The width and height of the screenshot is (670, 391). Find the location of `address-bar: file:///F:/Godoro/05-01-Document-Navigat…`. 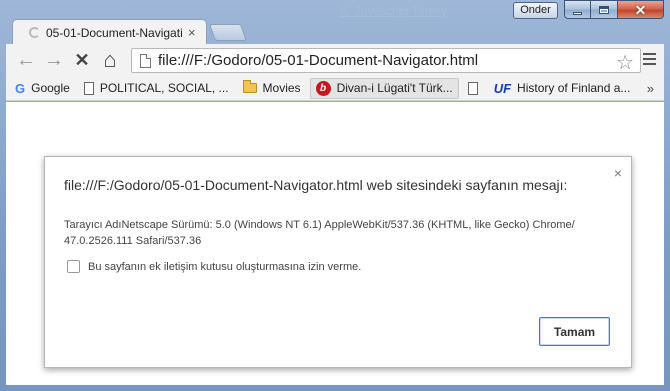

address-bar: file:///F:/Godoro/05-01-Document-Navigat… is located at coordinates (386, 61).